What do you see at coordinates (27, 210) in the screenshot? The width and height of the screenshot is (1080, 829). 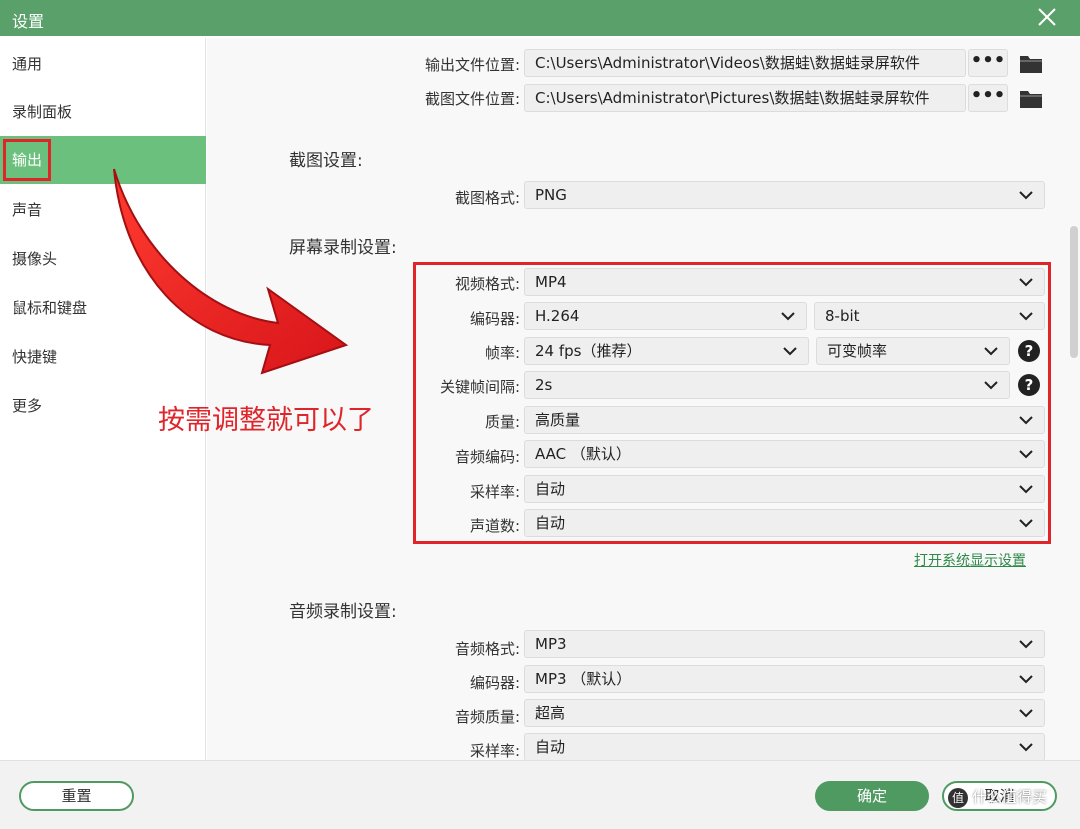 I see `sidebar-item-label: 声音` at bounding box center [27, 210].